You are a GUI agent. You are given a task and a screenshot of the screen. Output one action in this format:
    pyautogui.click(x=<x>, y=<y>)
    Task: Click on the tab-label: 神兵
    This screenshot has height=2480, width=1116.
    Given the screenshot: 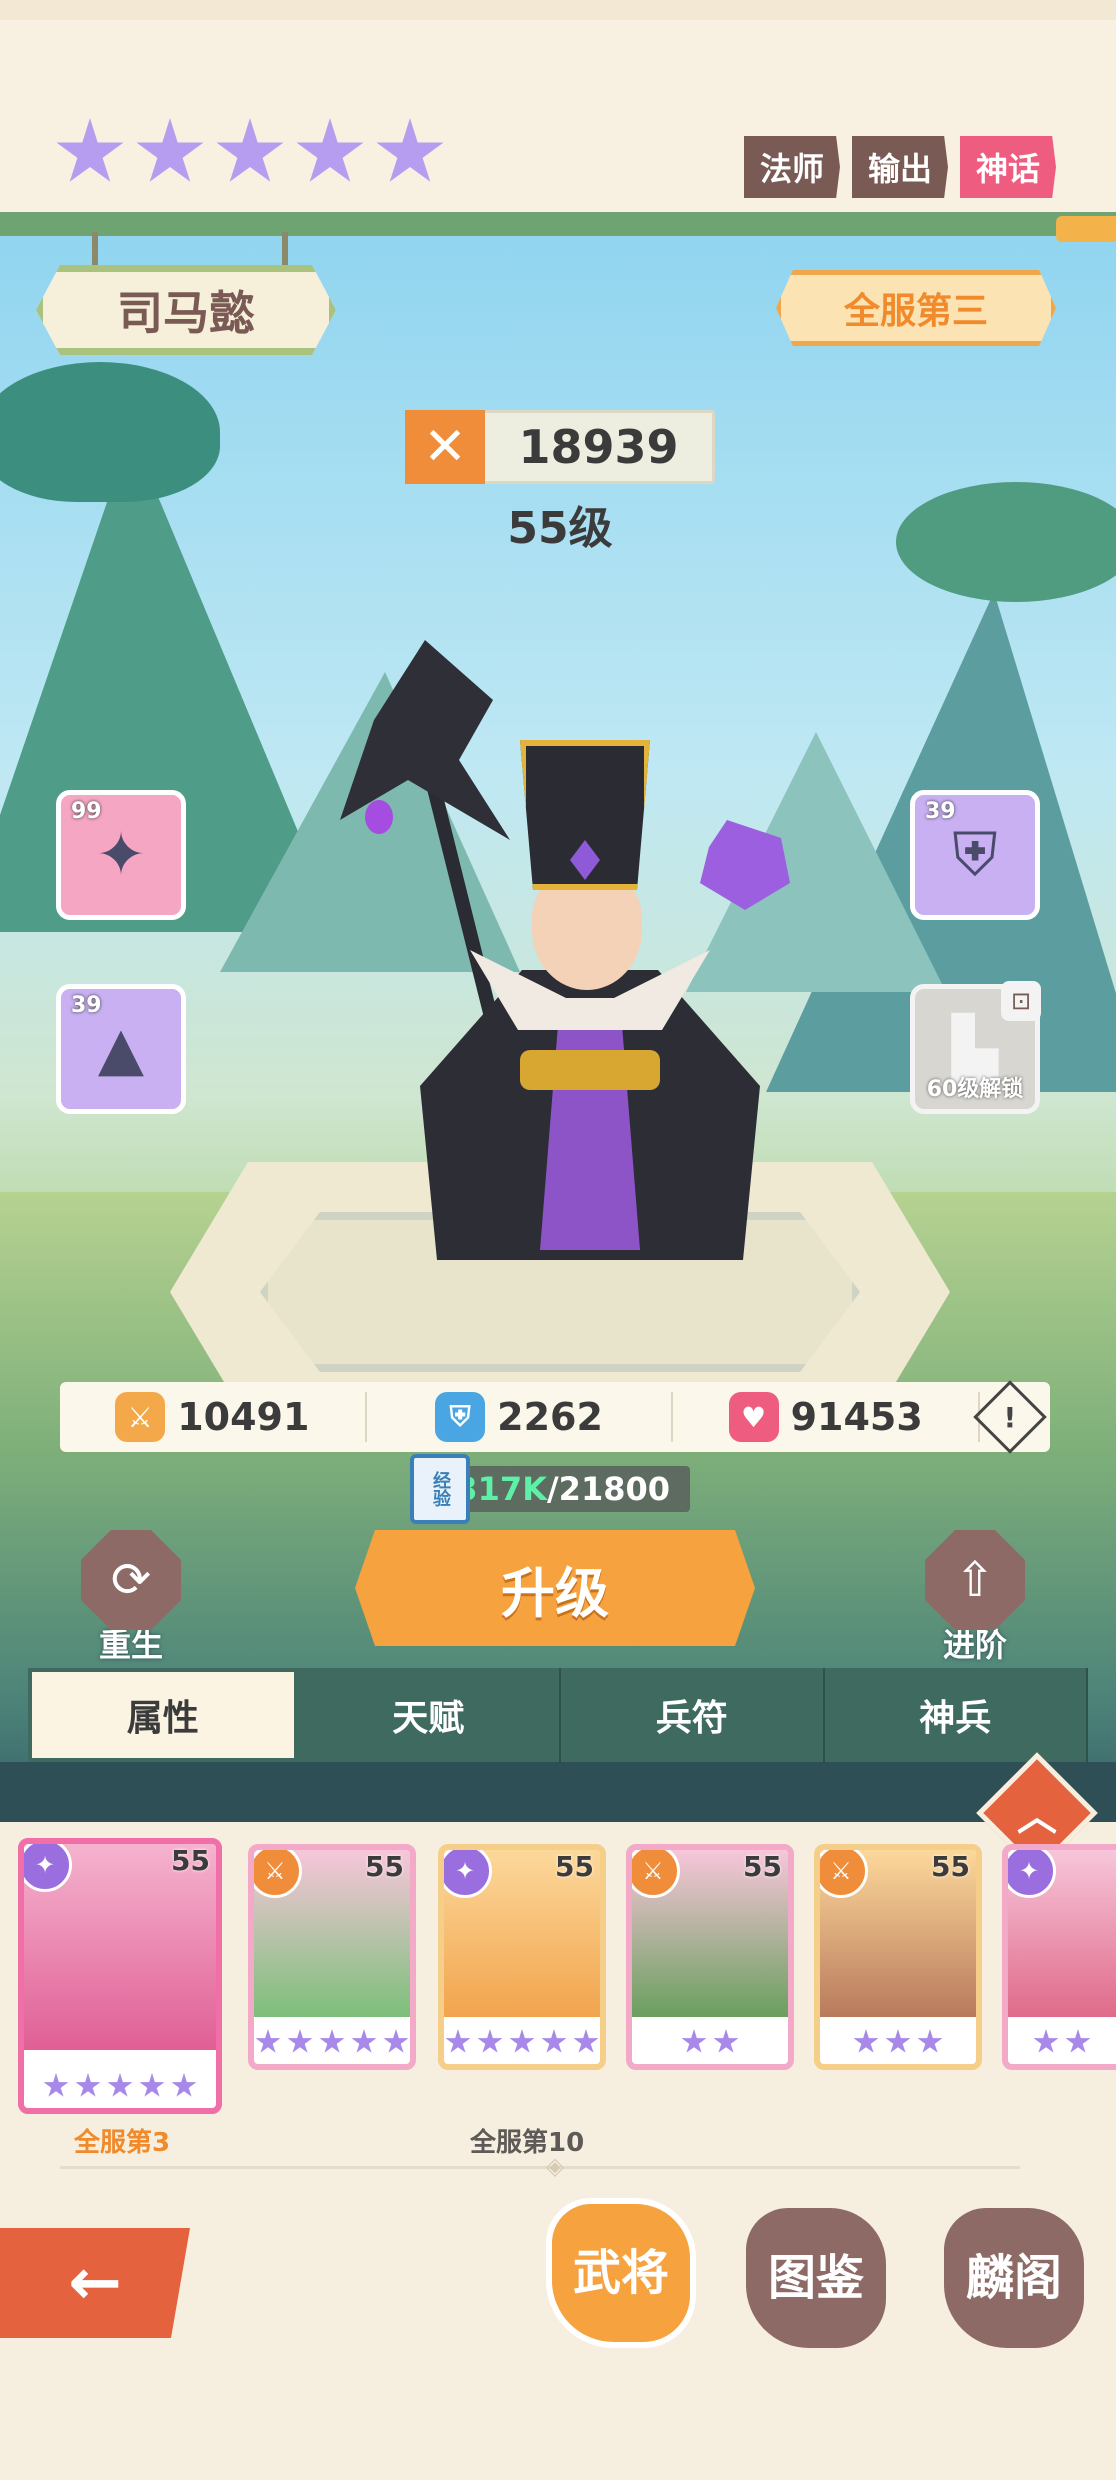 What is the action you would take?
    pyautogui.click(x=955, y=1718)
    